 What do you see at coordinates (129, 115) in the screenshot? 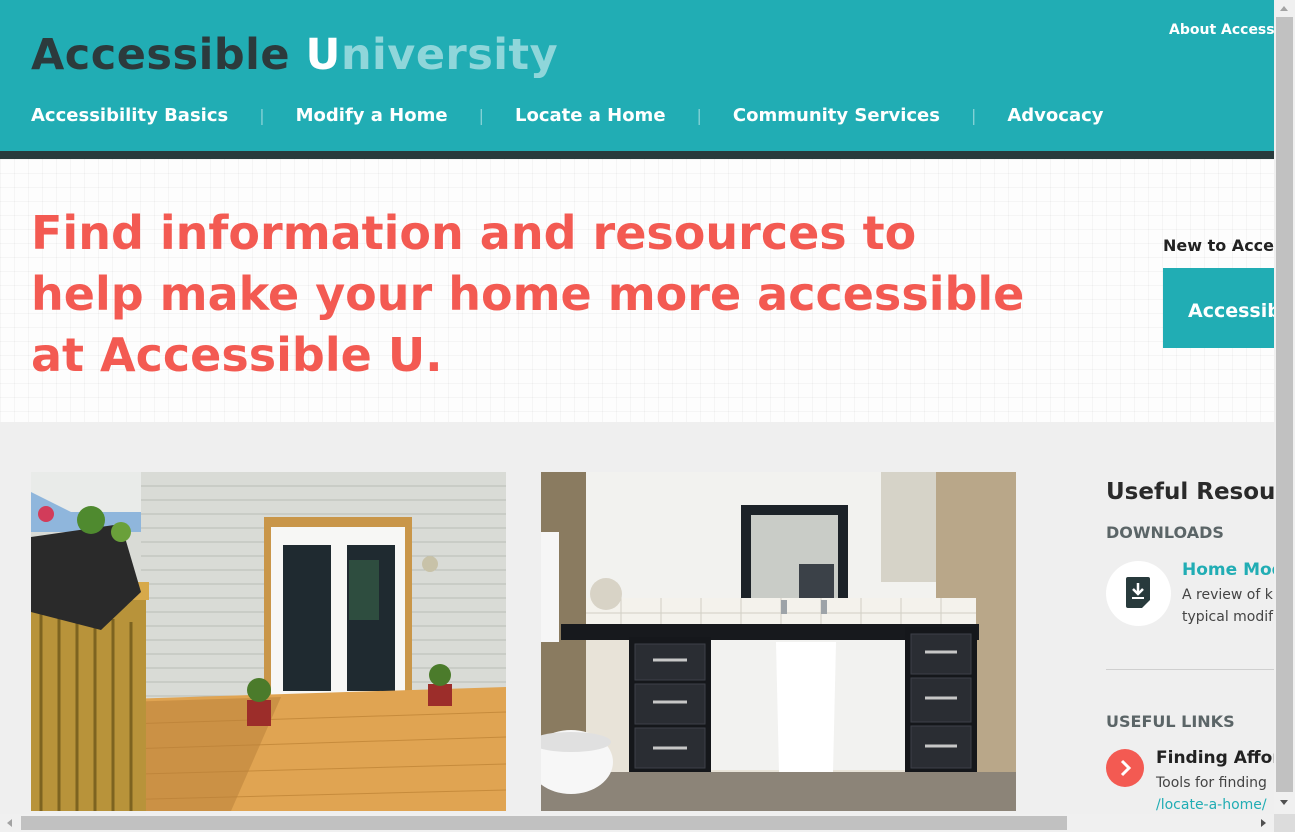
I see `nav-accessibility-basics: Accessibility Basics` at bounding box center [129, 115].